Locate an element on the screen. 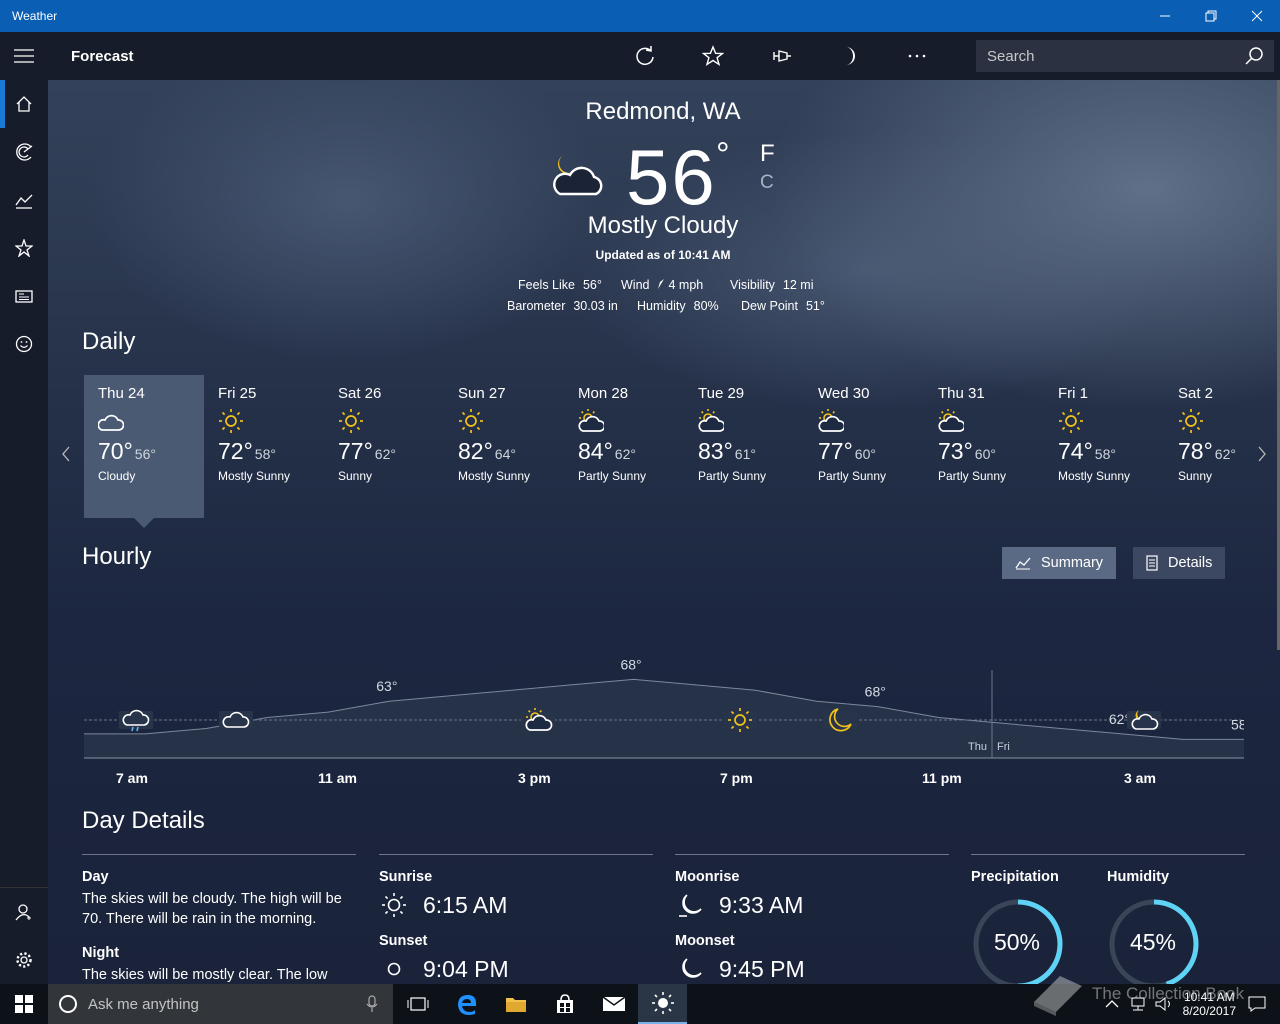  news-icon is located at coordinates (24, 296).